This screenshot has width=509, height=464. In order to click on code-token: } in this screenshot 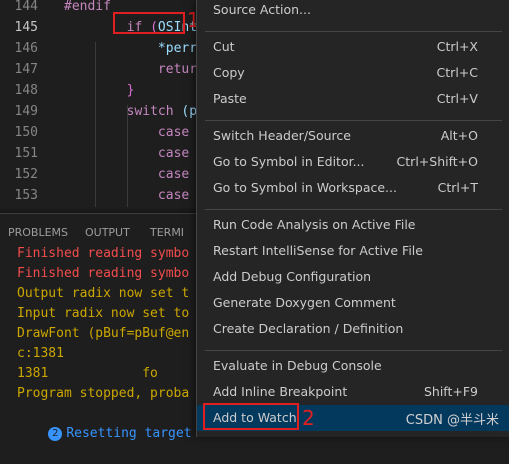, I will do `click(99, 90)`.